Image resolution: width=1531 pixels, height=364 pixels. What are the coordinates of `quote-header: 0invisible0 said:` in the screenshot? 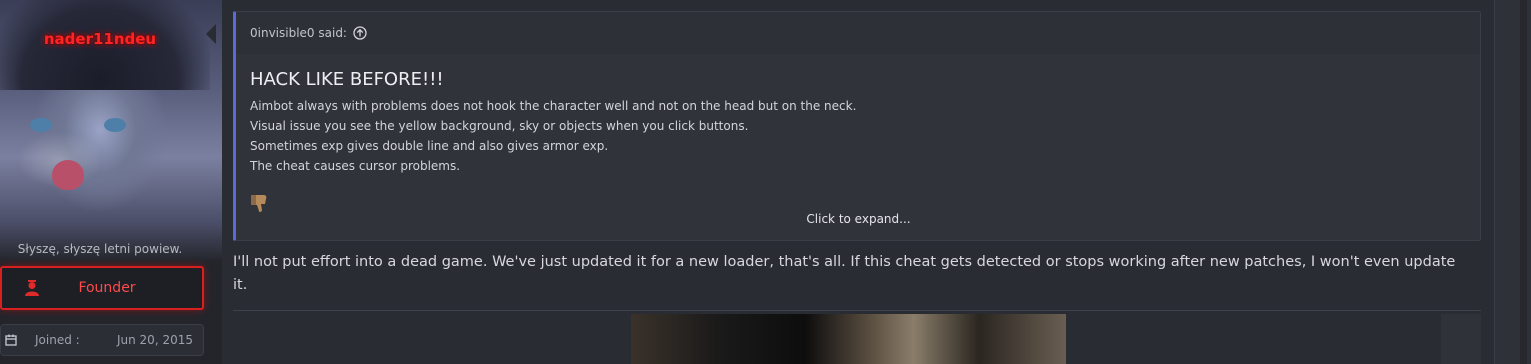 It's located at (858, 33).